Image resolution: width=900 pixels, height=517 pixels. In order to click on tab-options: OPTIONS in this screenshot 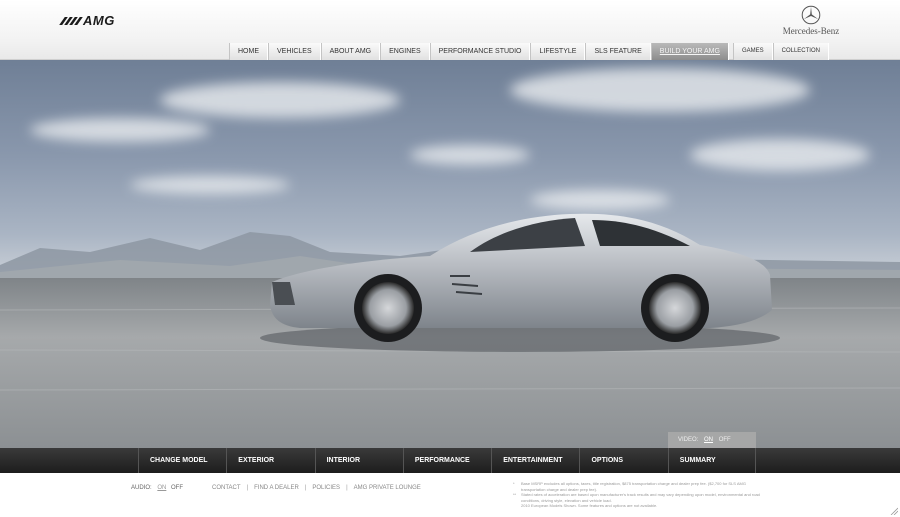, I will do `click(623, 460)`.